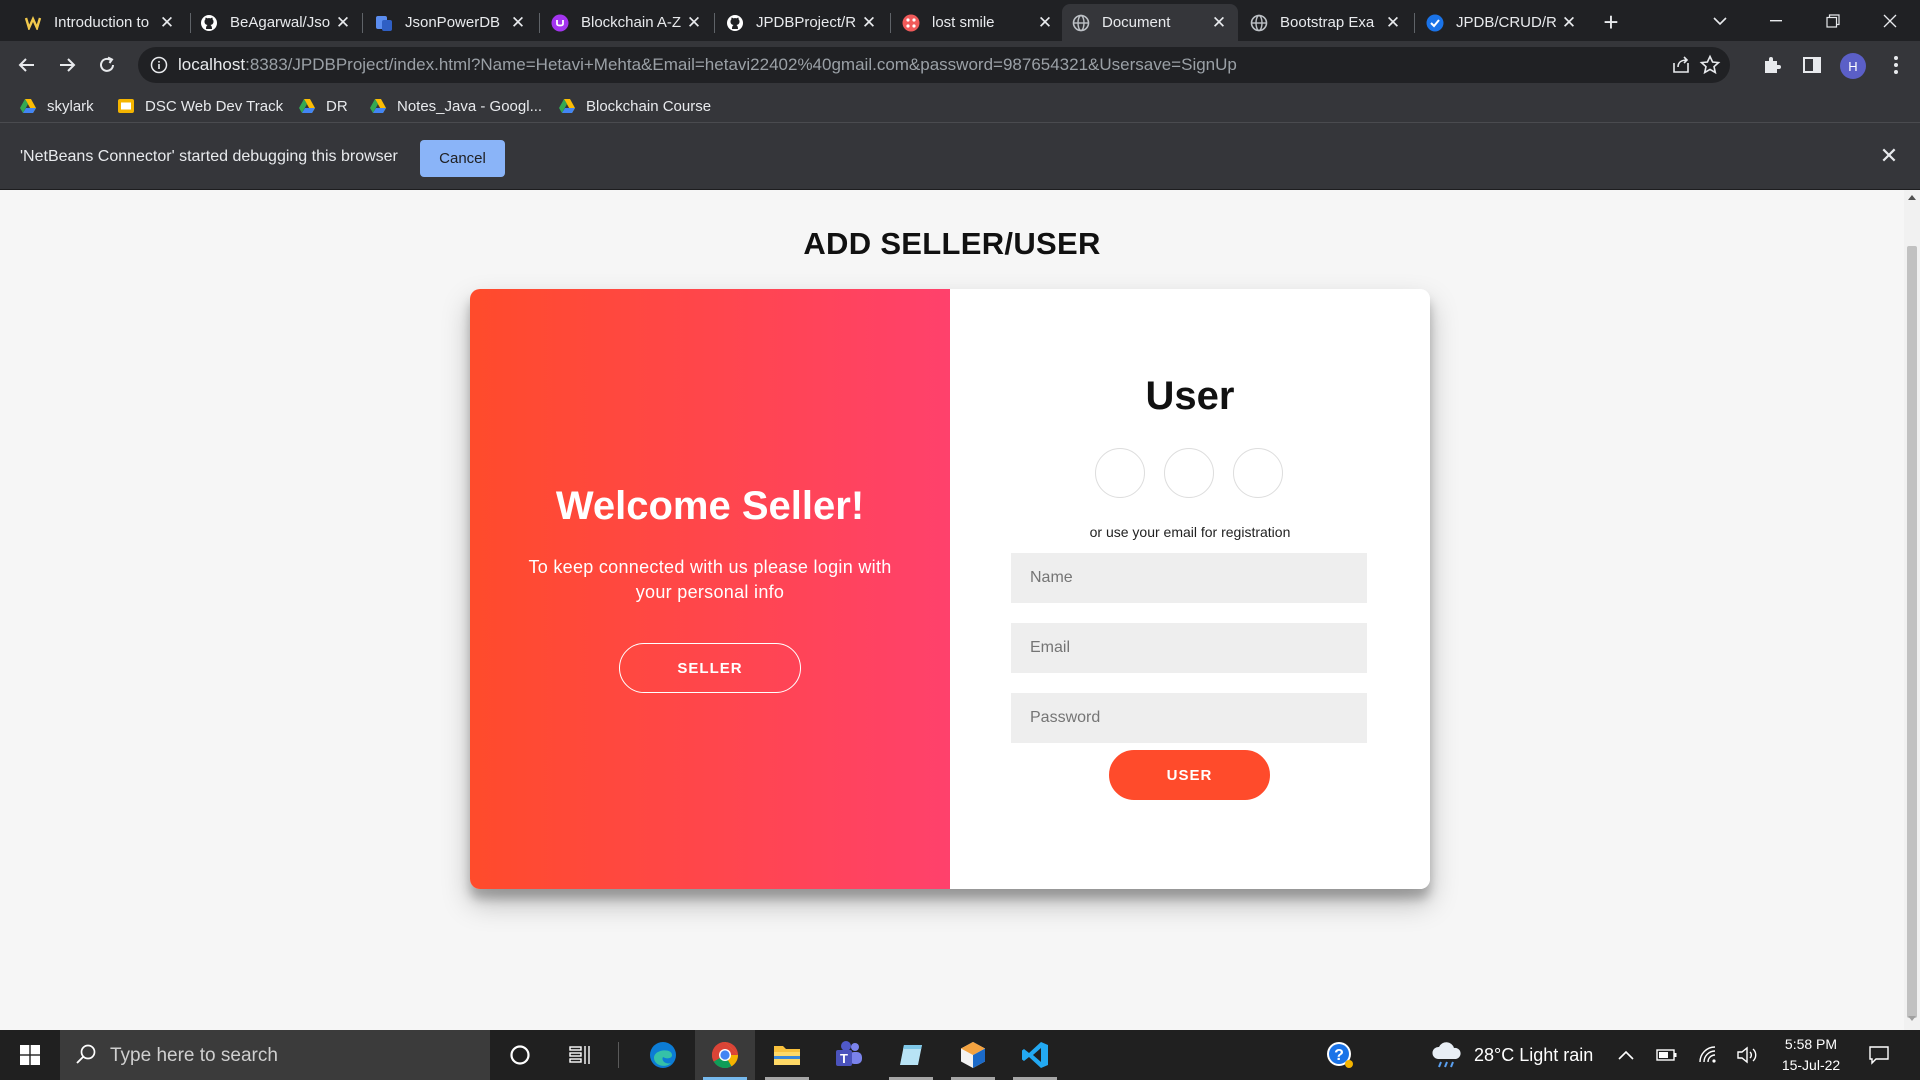  I want to click on chrome-icon, so click(725, 1055).